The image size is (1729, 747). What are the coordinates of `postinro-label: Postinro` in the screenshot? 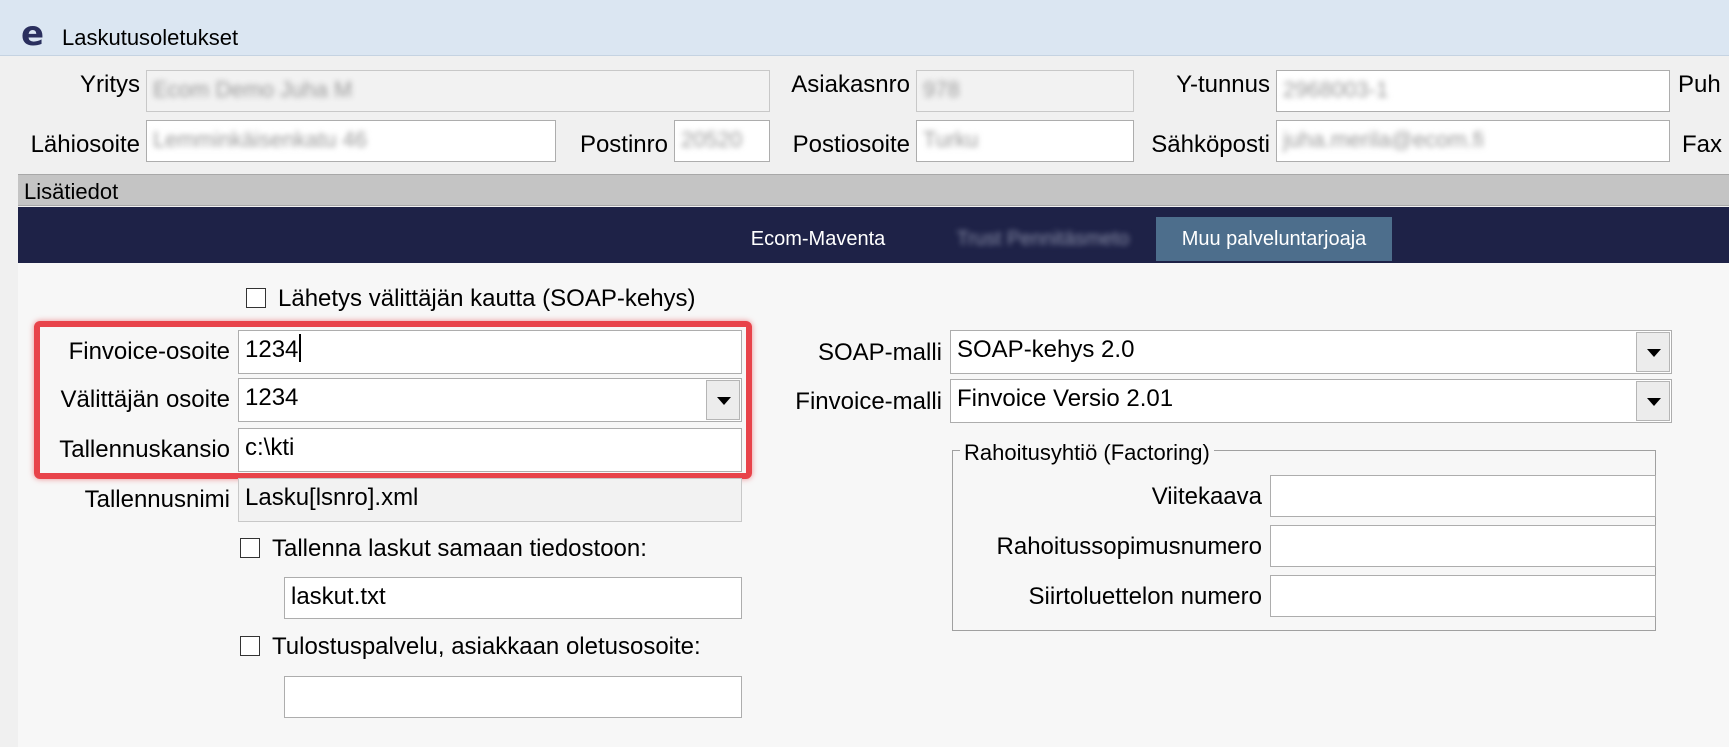 It's located at (623, 144).